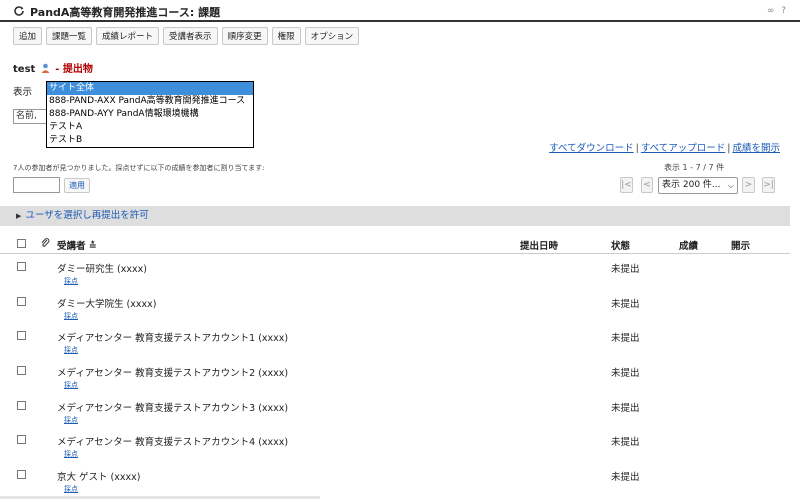  I want to click on paperclip-icon, so click(45, 242).